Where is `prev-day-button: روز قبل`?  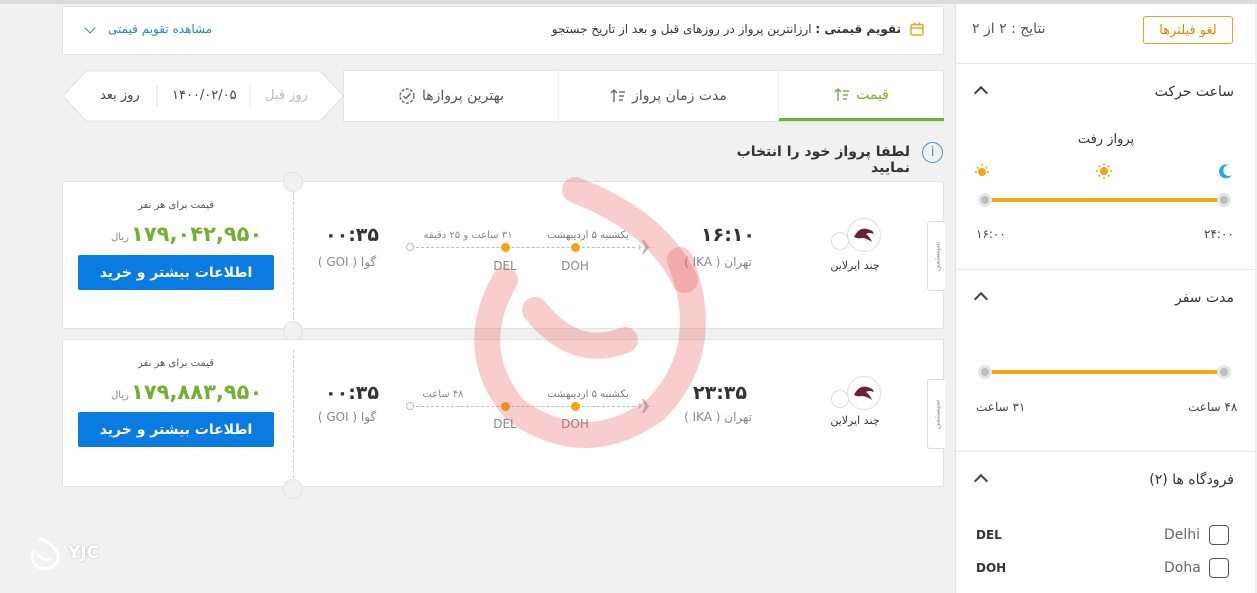 prev-day-button: روز قبل is located at coordinates (286, 95).